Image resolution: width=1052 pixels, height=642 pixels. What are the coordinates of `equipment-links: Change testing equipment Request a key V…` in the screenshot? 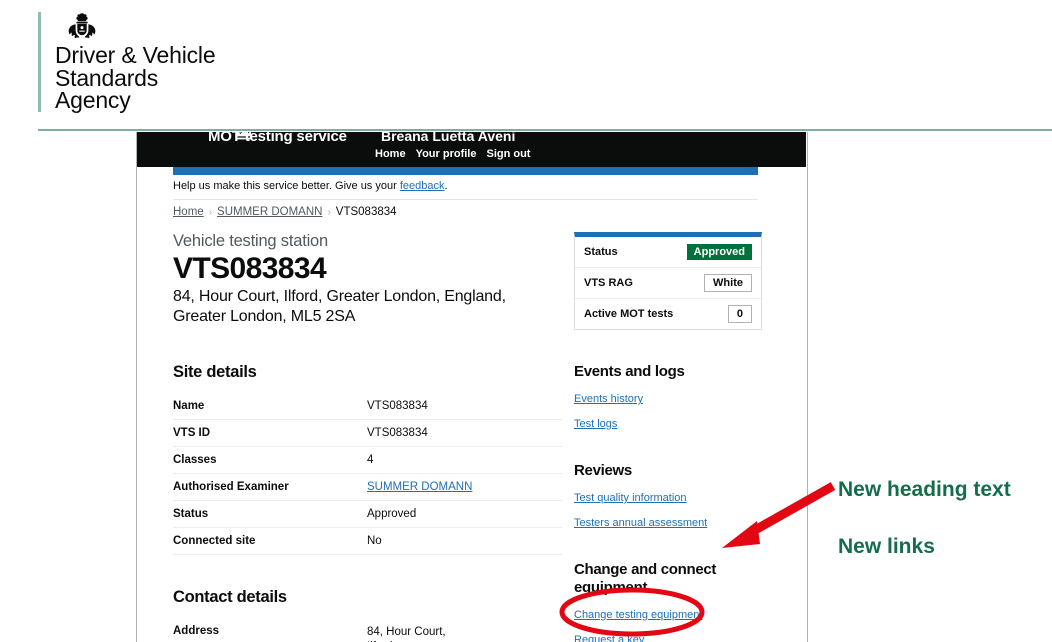 It's located at (669, 623).